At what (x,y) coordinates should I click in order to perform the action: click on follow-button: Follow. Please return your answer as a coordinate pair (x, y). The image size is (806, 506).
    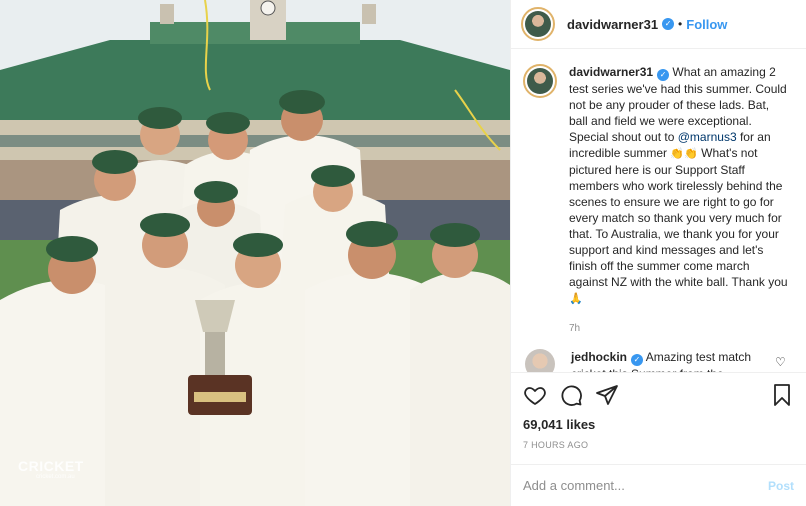
    Looking at the image, I should click on (706, 24).